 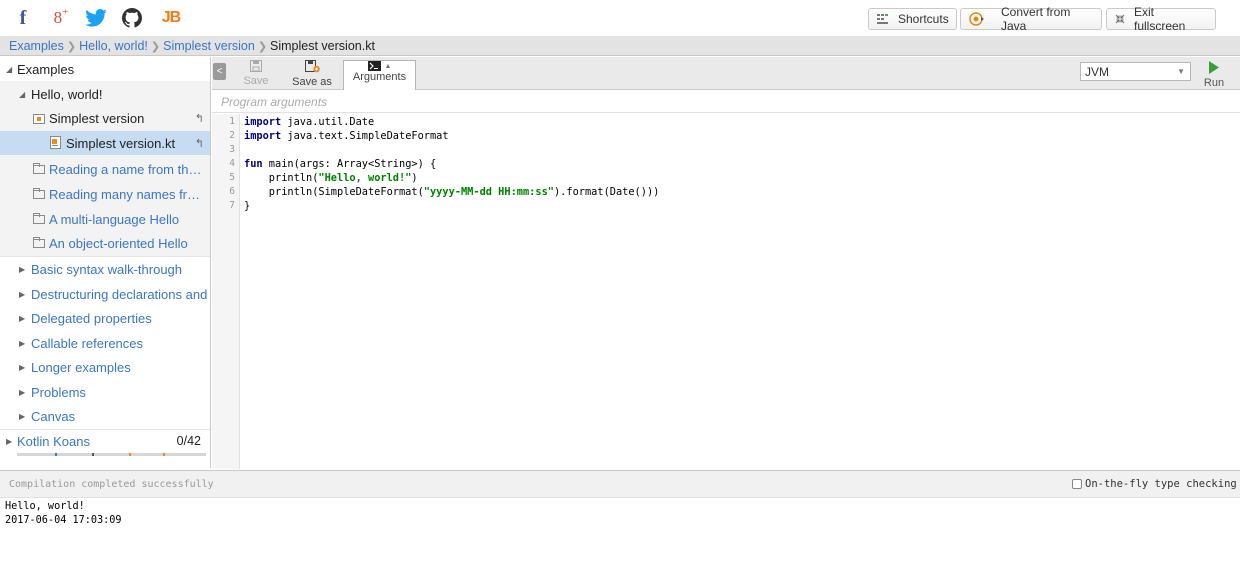 What do you see at coordinates (883, 19) in the screenshot?
I see `keyboard-icon` at bounding box center [883, 19].